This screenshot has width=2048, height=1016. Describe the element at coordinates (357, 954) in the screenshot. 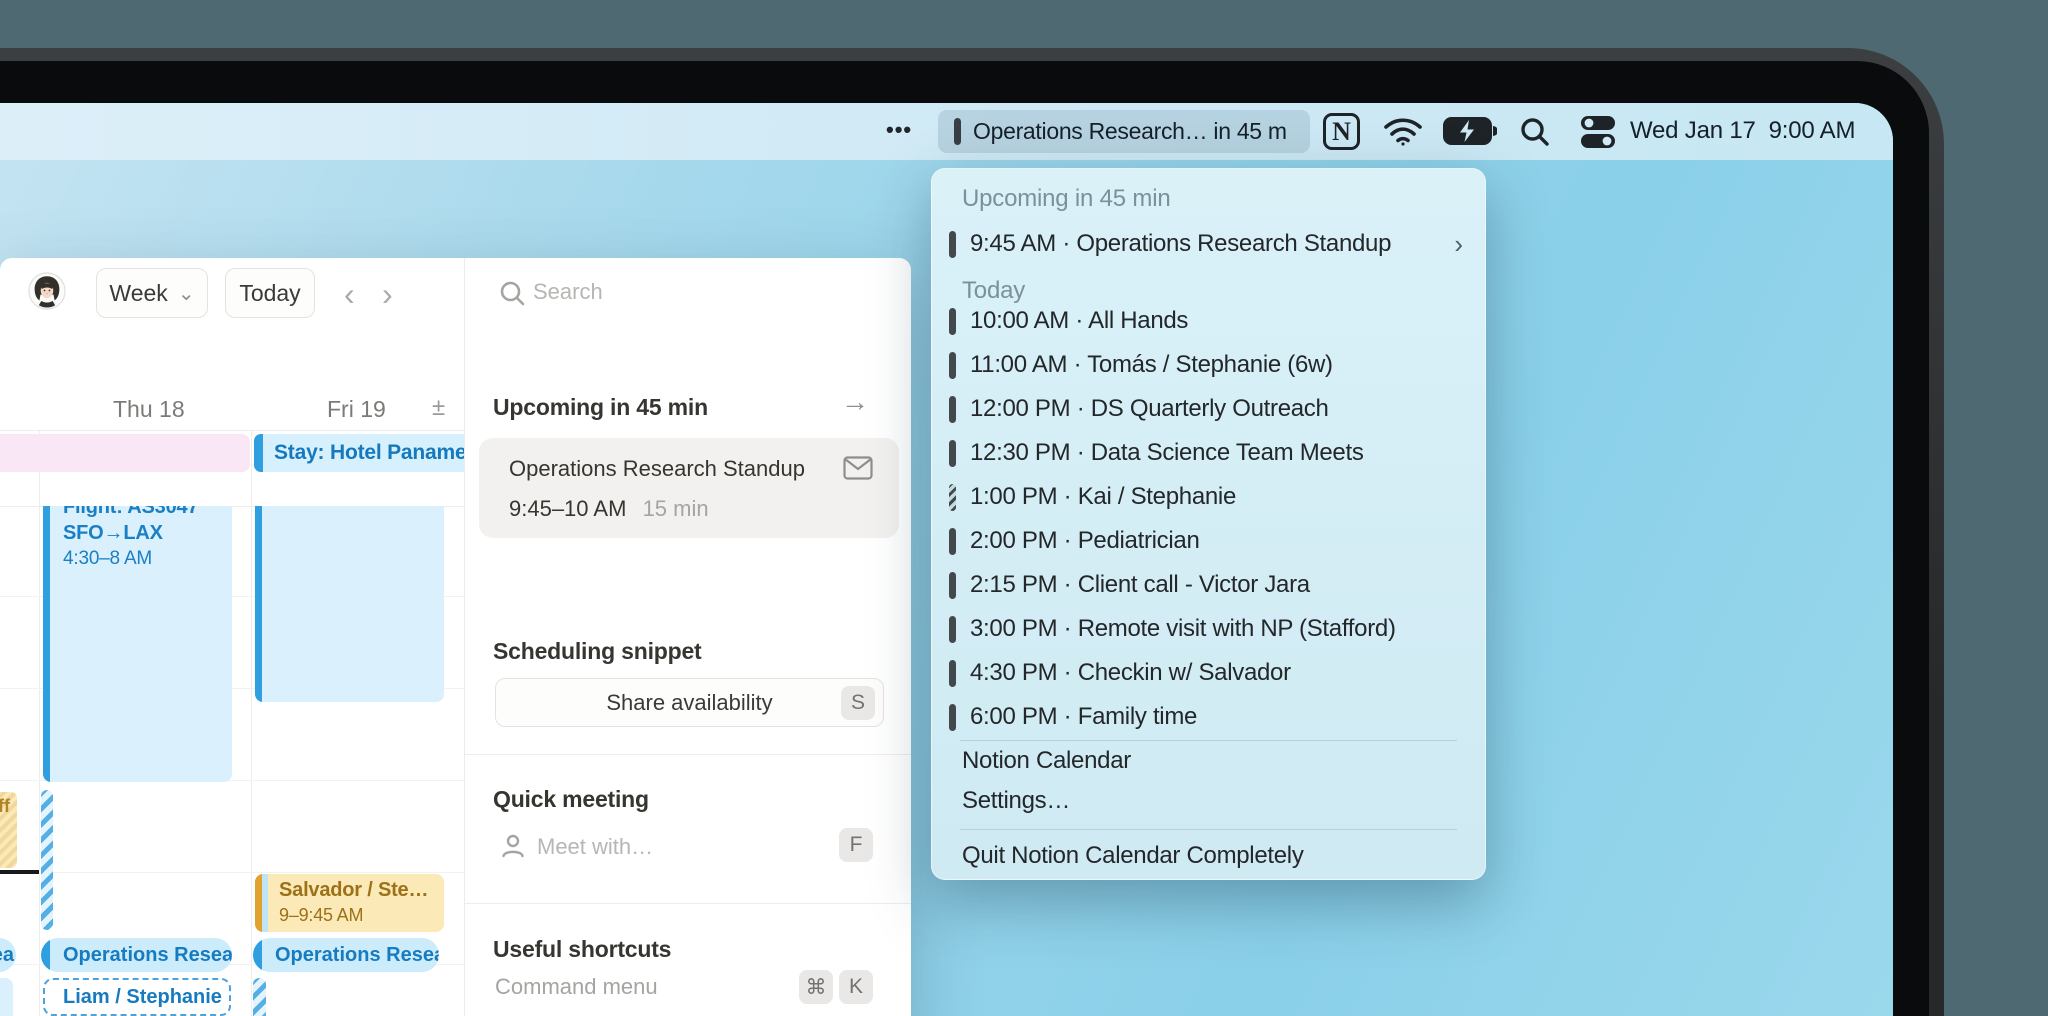

I see `standup-fri-label: Operations Resea` at that location.